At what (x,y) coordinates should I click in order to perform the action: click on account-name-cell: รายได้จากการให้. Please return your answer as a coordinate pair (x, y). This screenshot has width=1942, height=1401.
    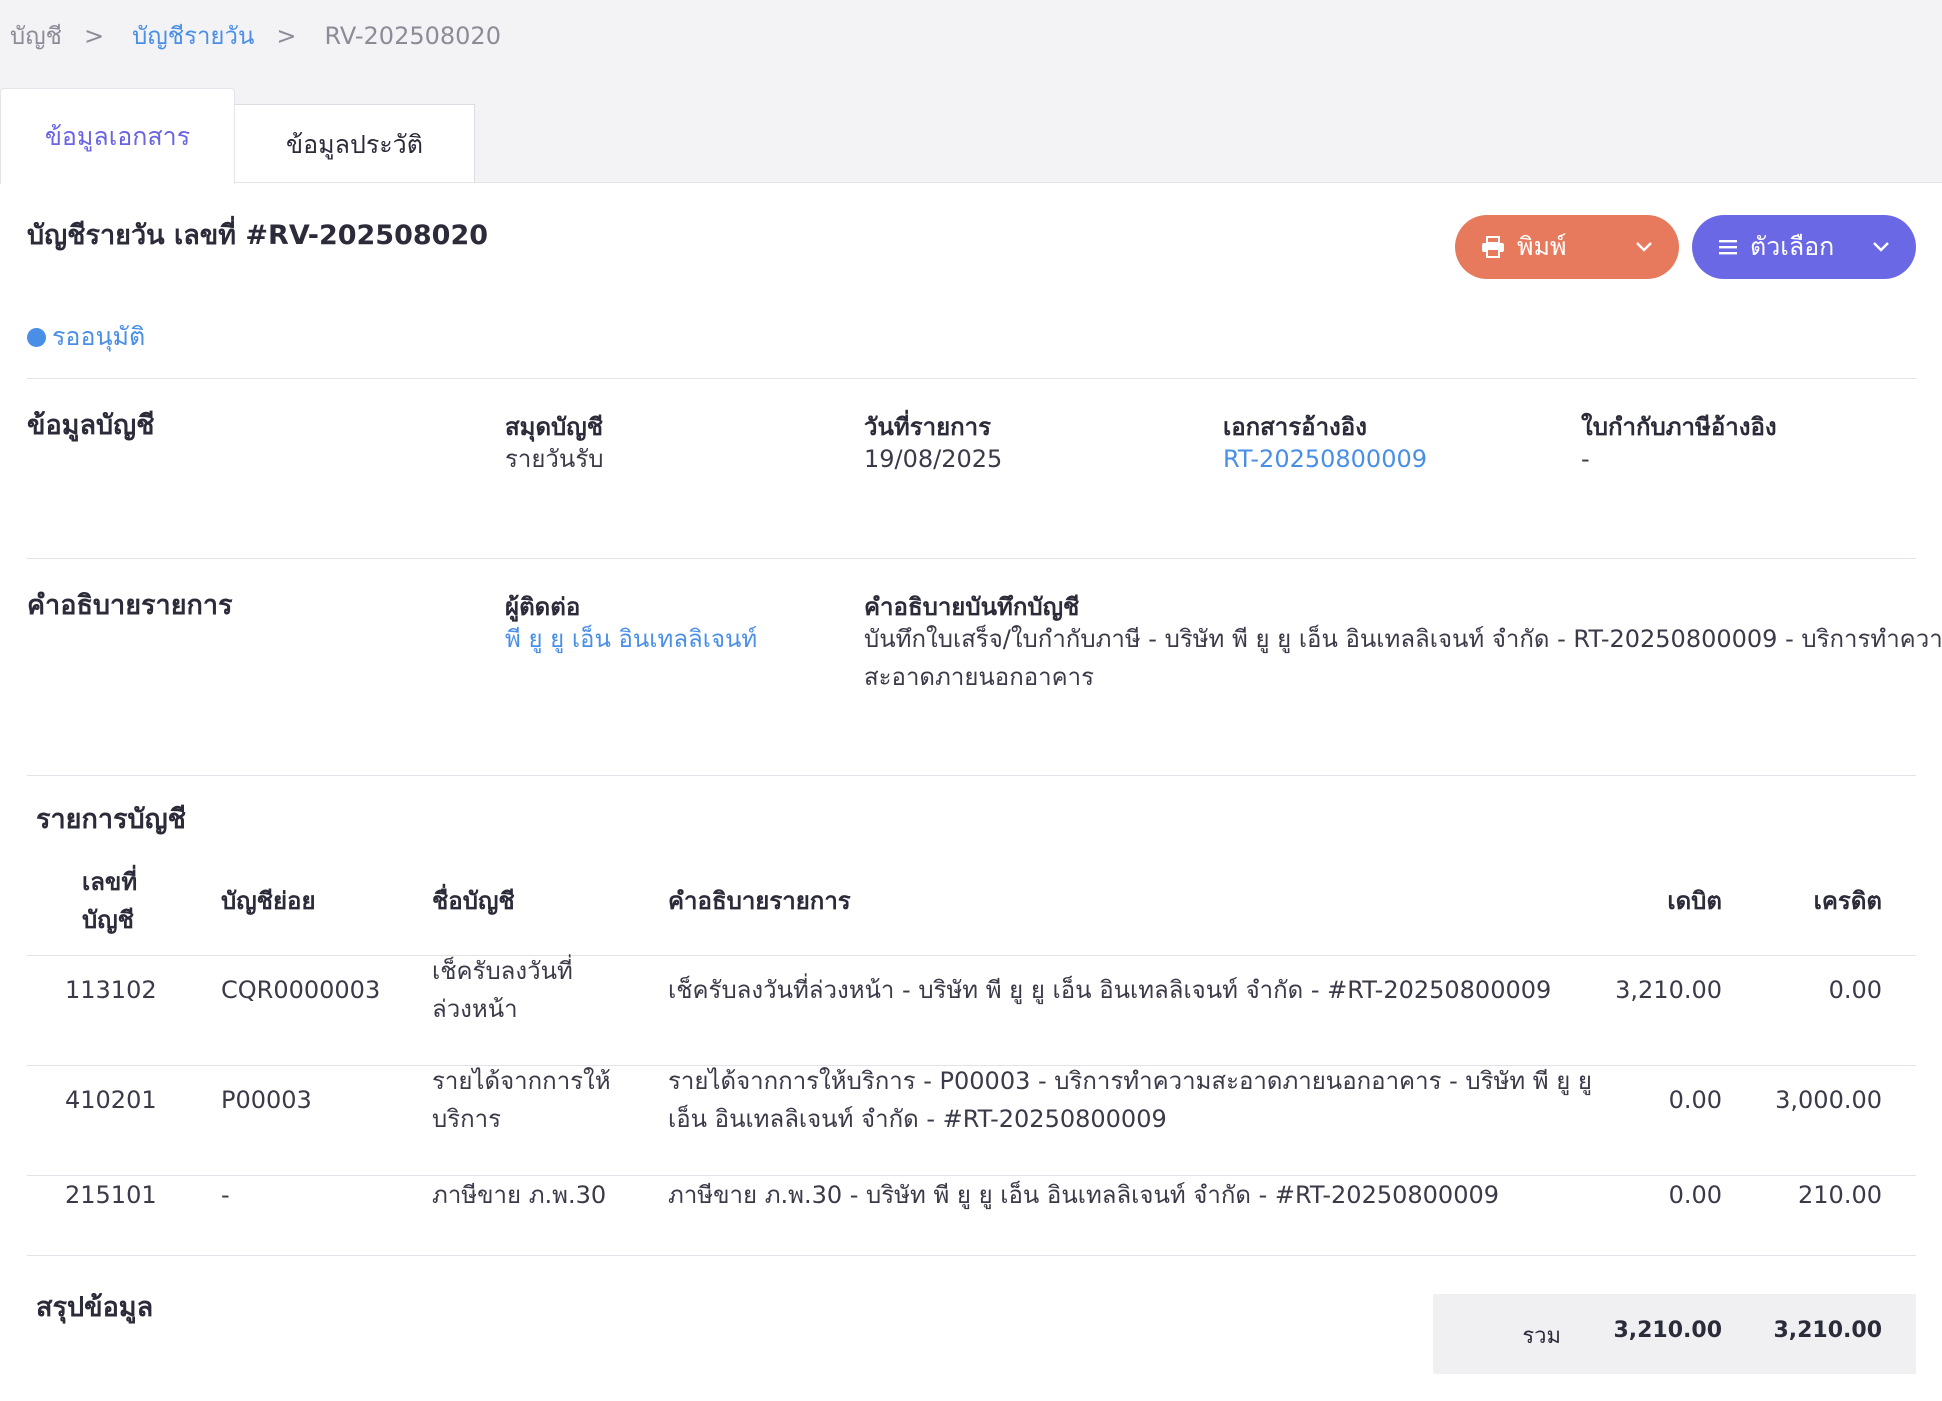
    Looking at the image, I should click on (521, 1081).